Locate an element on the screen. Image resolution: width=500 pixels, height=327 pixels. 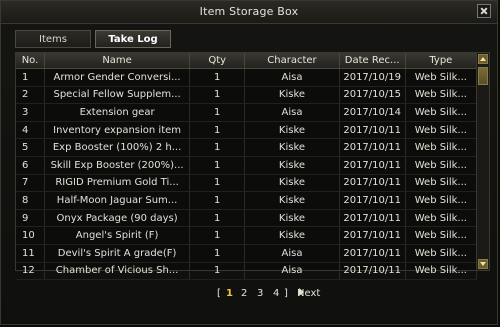
header-qty: Qty is located at coordinates (217, 61).